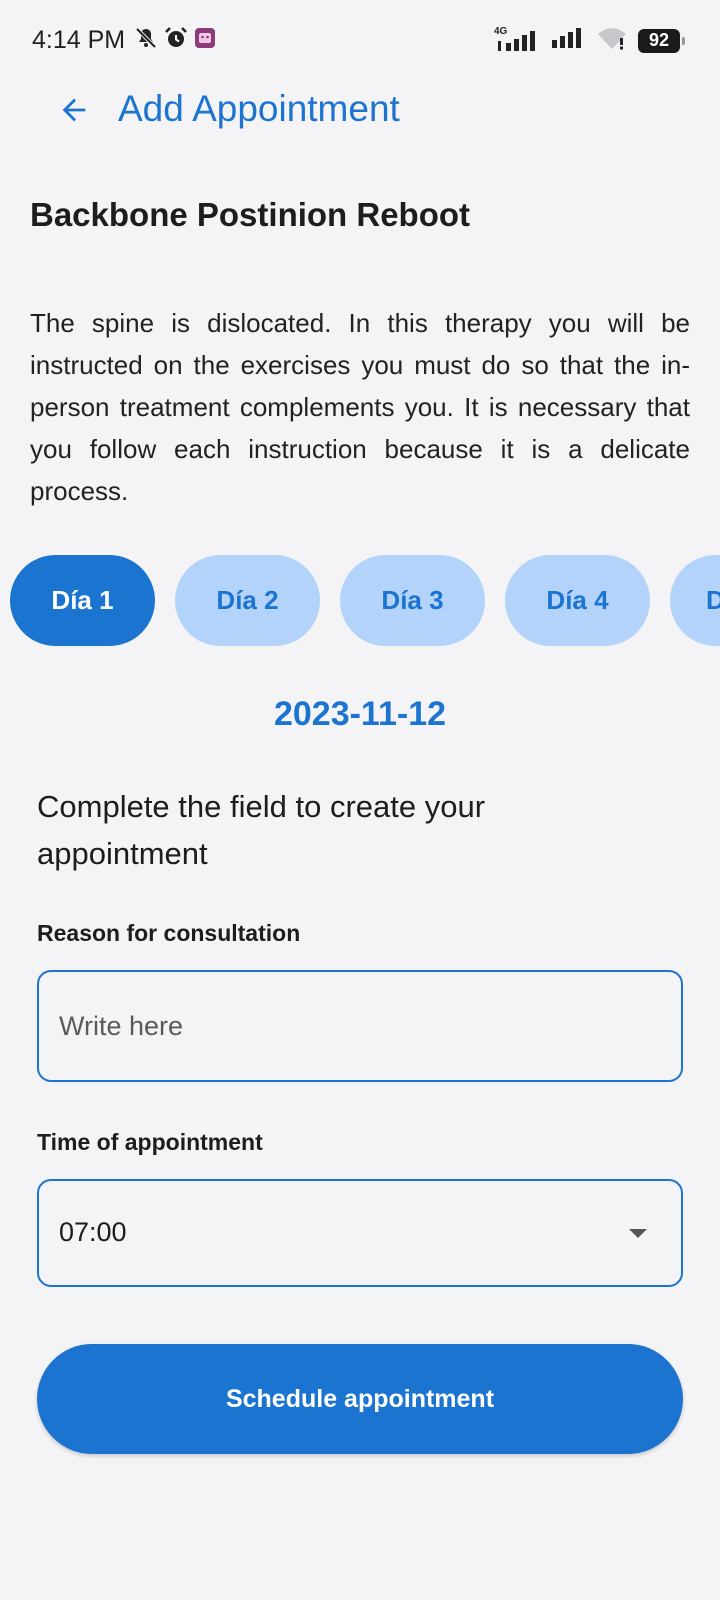  Describe the element at coordinates (659, 40) in the screenshot. I see `battery-level: 92` at that location.